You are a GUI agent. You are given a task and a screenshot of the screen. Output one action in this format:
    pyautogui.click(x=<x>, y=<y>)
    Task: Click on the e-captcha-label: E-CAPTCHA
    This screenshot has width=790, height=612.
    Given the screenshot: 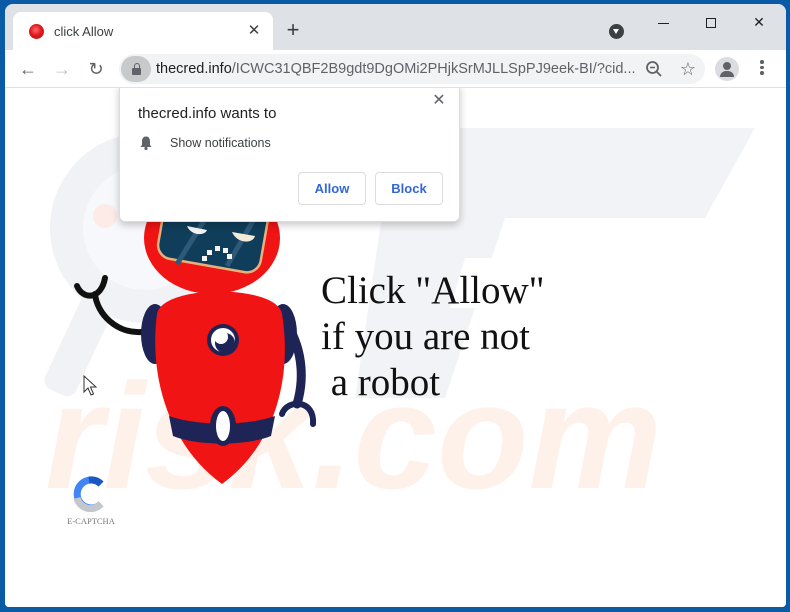 What is the action you would take?
    pyautogui.click(x=91, y=521)
    